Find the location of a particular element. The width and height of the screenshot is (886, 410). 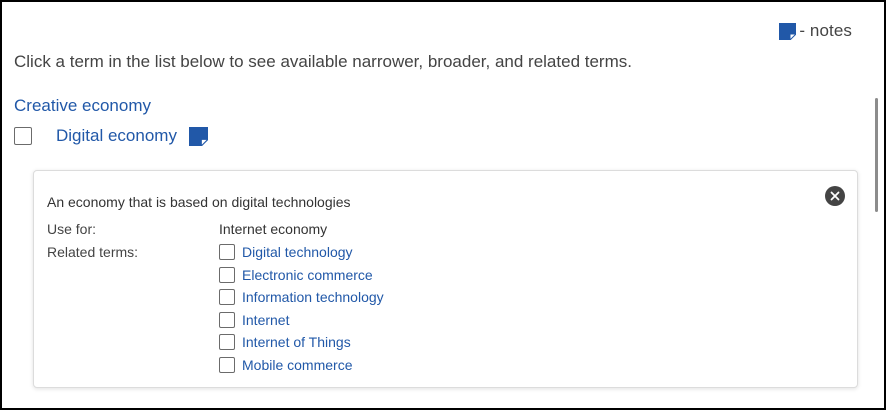

selected-term-link: Digital economy is located at coordinates (116, 136).